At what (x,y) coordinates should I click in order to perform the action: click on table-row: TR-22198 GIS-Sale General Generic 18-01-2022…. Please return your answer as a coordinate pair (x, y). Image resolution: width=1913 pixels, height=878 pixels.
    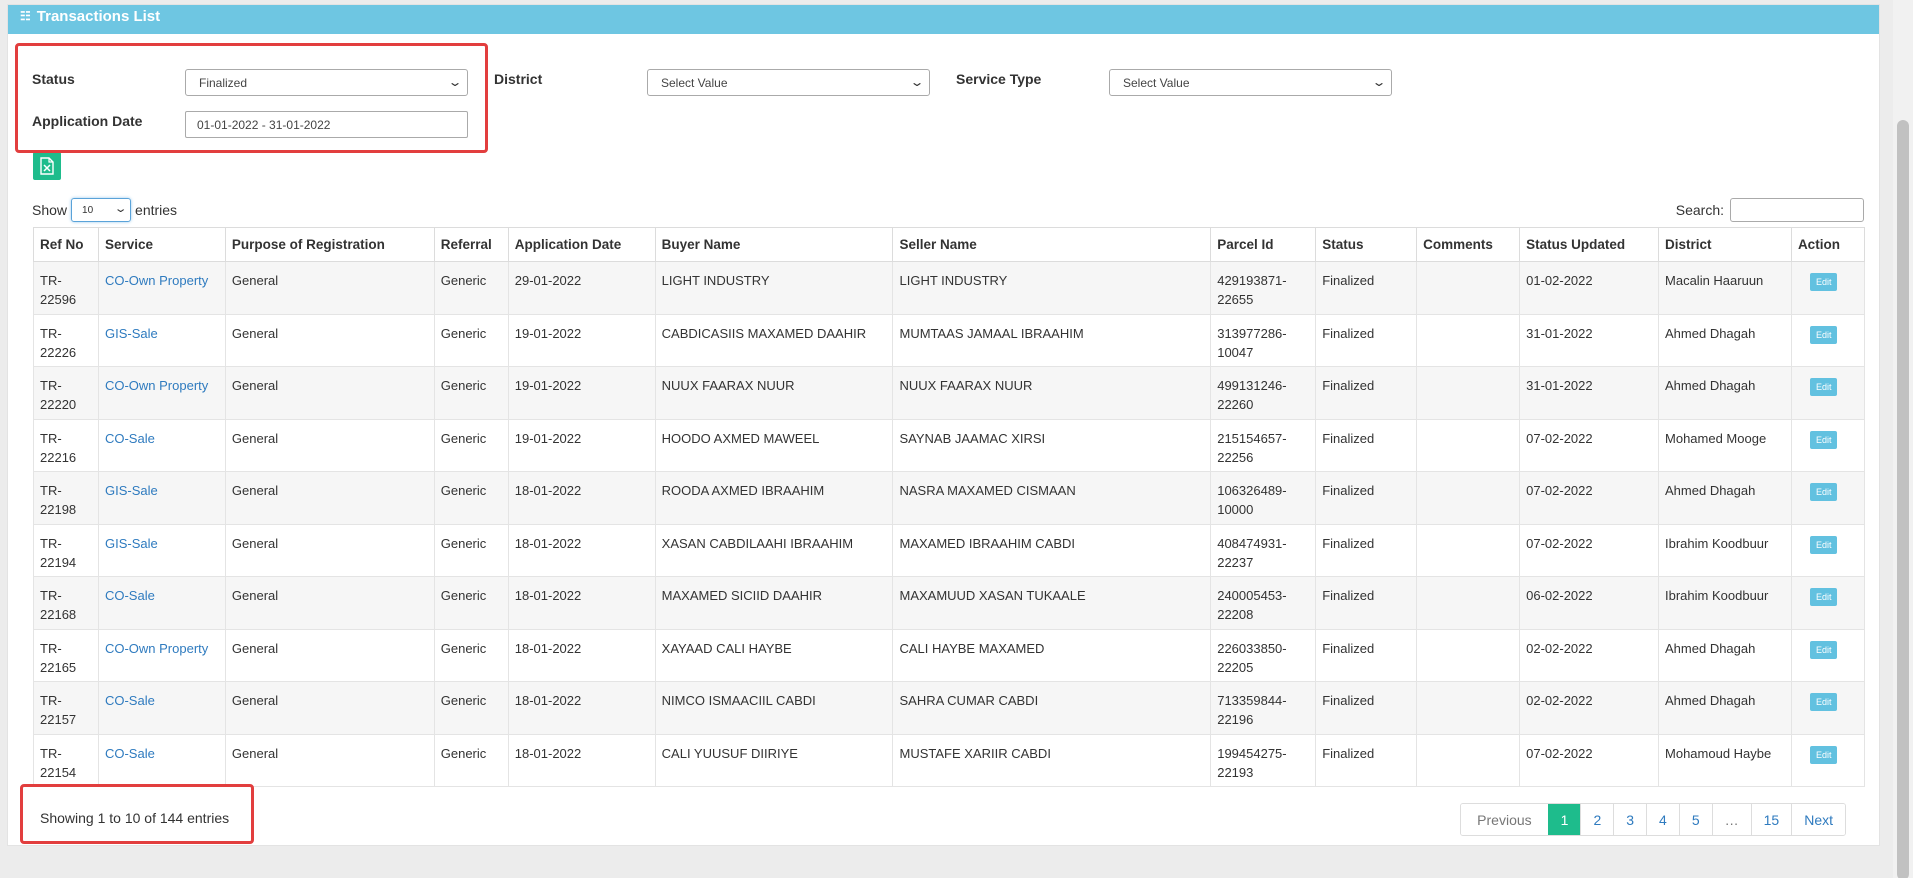
    Looking at the image, I should click on (949, 498).